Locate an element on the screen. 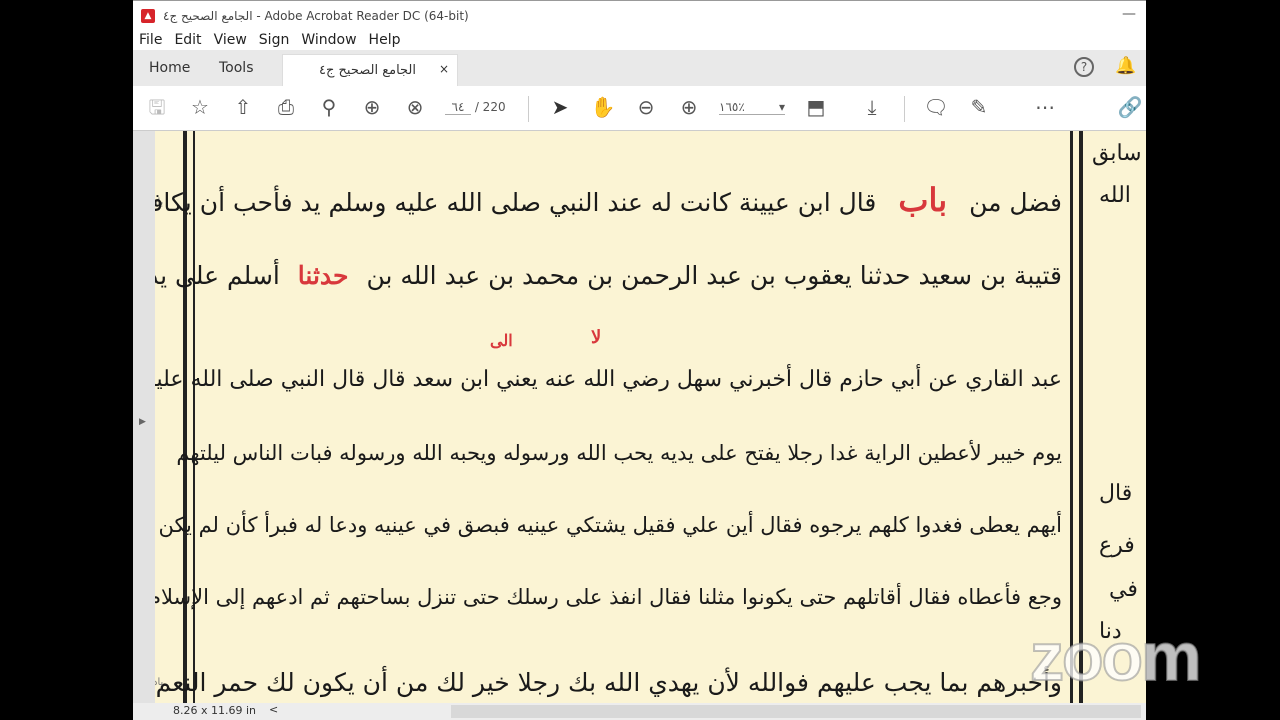 Image resolution: width=1280 pixels, height=720 pixels. expand-arrow-icon: ▶ is located at coordinates (142, 422).